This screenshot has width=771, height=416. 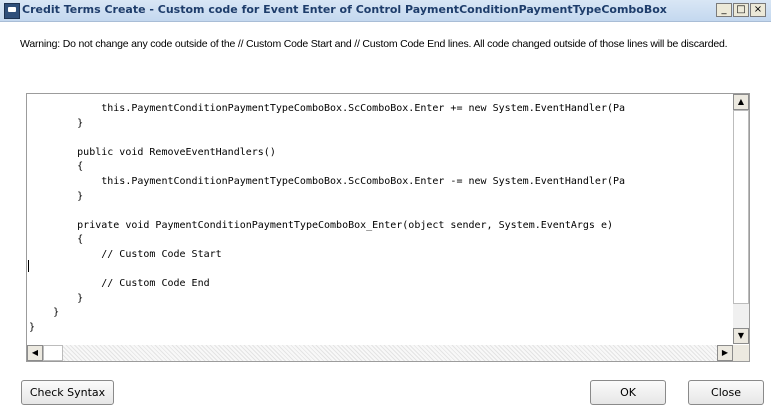 I want to click on vertical-scrollbar: ▲ ▼, so click(x=741, y=219).